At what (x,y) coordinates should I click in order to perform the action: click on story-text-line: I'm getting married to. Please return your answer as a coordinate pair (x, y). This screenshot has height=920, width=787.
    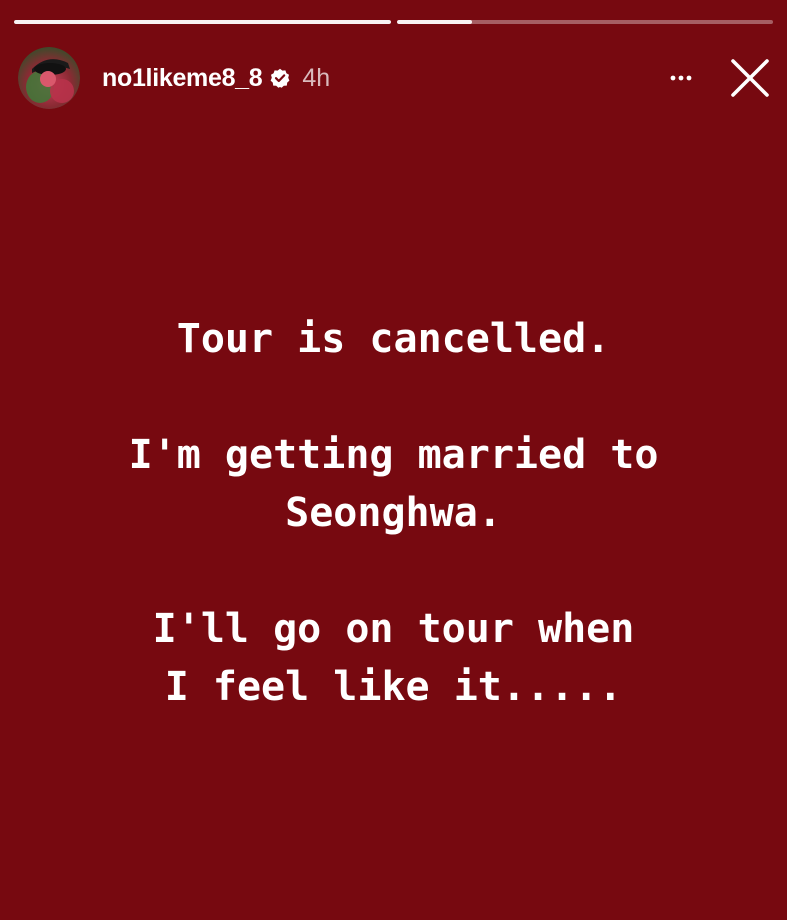
    Looking at the image, I should click on (393, 455).